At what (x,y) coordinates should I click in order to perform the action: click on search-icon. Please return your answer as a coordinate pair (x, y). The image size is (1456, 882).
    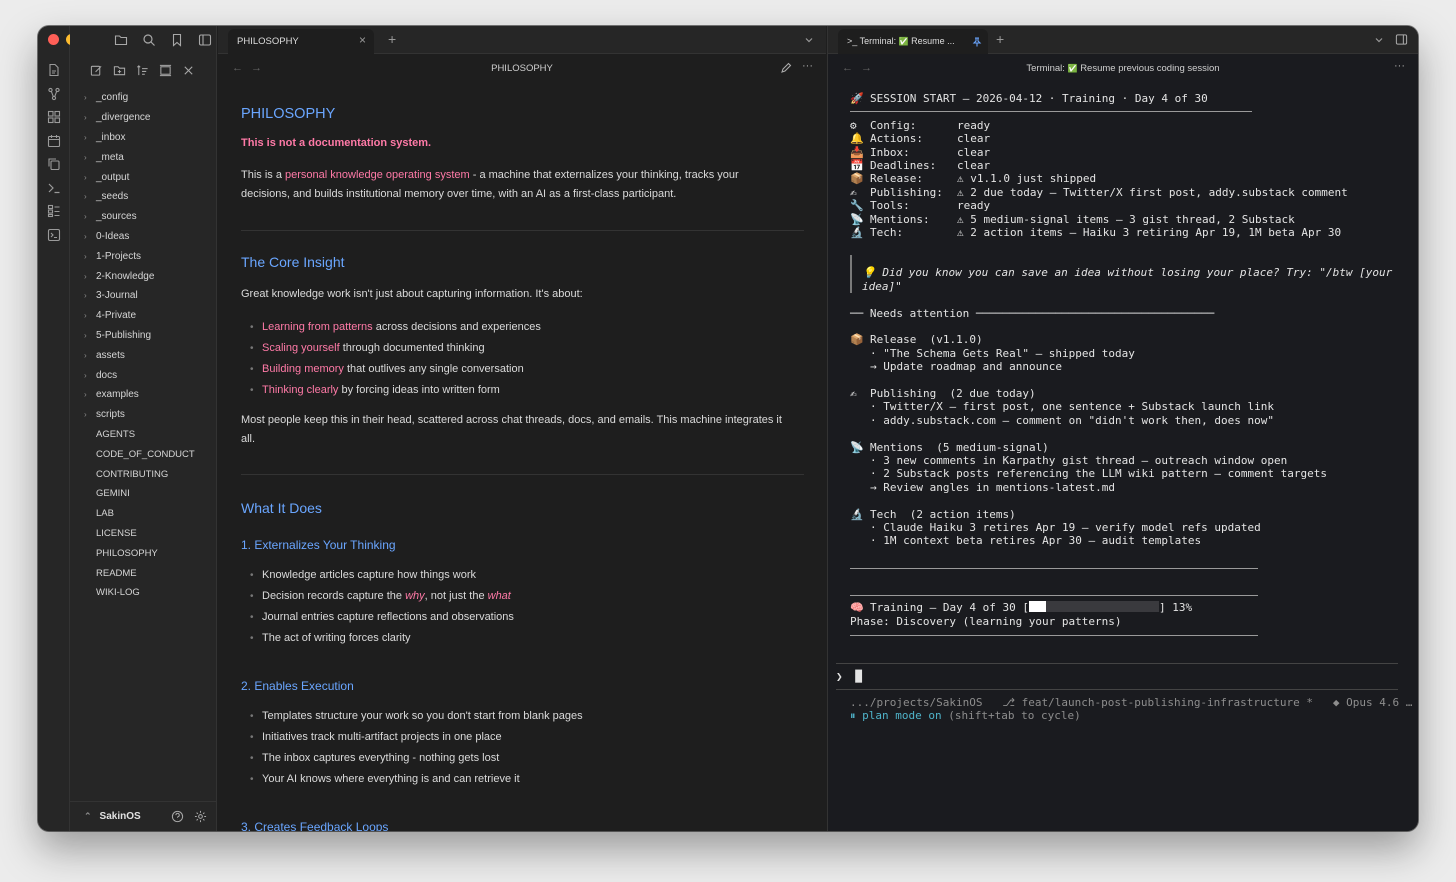
    Looking at the image, I should click on (149, 40).